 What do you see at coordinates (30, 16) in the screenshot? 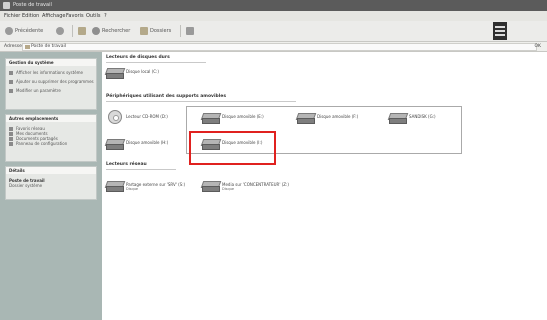
I see `menu-edit: Edition` at bounding box center [30, 16].